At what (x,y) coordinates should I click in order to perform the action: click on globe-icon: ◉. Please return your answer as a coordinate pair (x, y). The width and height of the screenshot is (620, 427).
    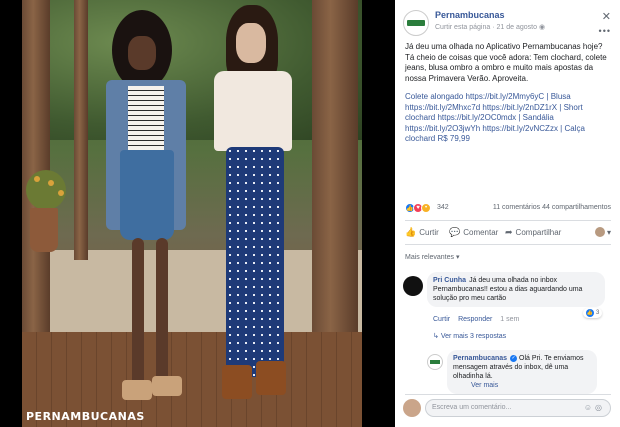
    Looking at the image, I should click on (542, 27).